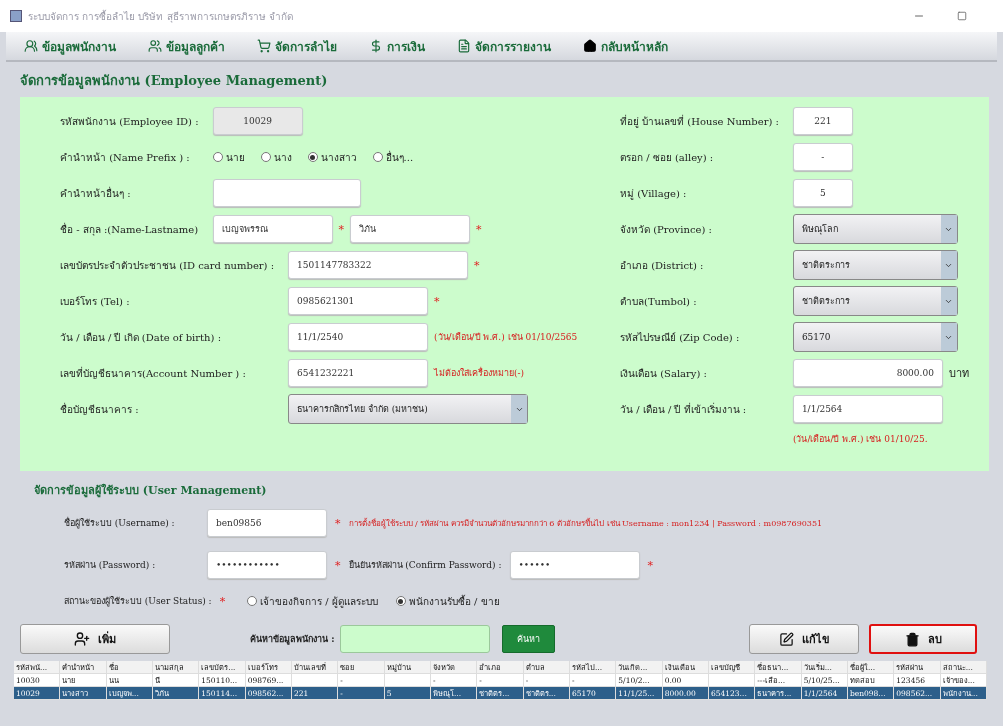  What do you see at coordinates (479, 373) in the screenshot?
I see `hint-text: ไม่ต้องใส่เครื่องหมาย(-)` at bounding box center [479, 373].